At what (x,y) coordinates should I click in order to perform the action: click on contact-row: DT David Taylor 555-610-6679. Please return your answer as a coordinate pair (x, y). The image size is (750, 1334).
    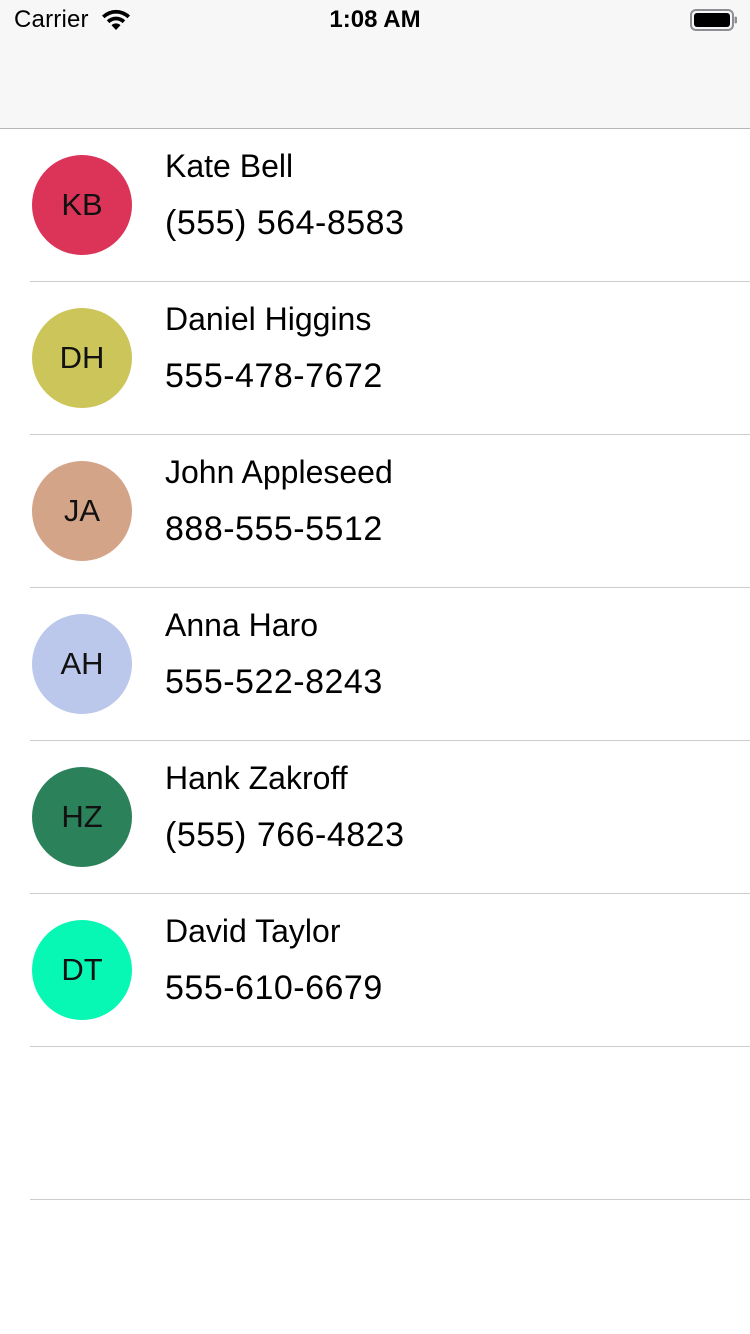
    Looking at the image, I should click on (390, 970).